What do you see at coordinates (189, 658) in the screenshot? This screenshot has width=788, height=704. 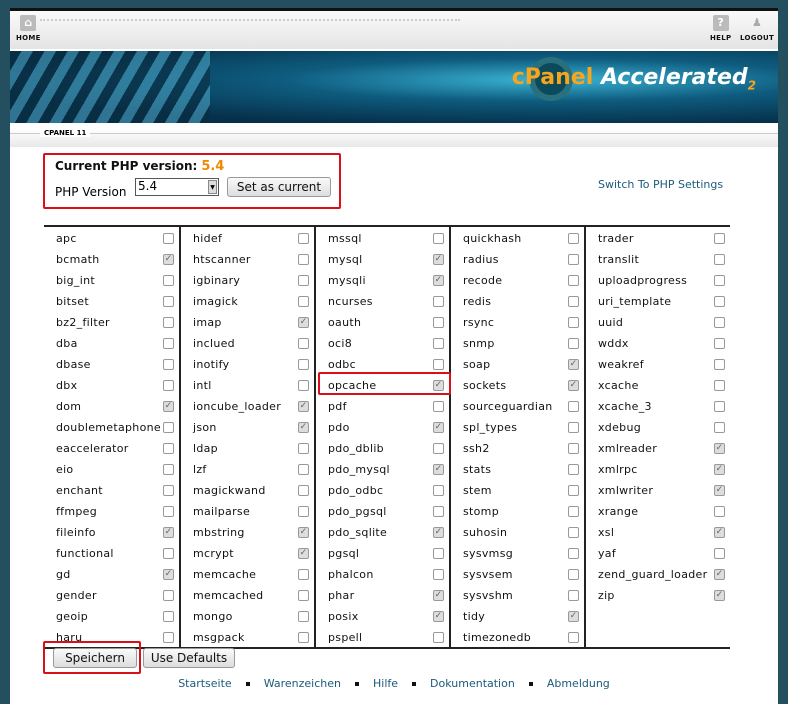 I see `use-defaults-button: Use Defaults` at bounding box center [189, 658].